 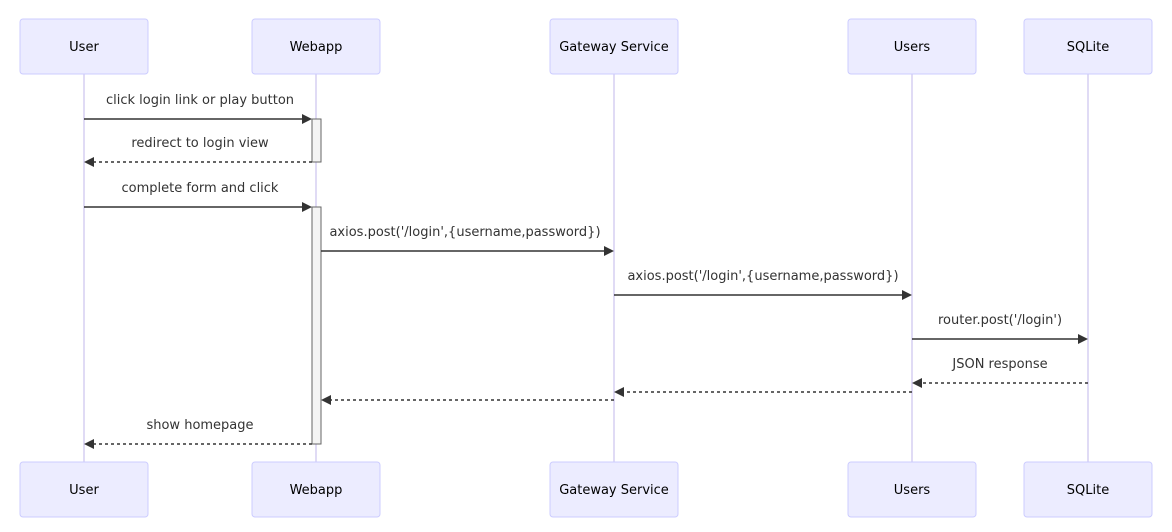 What do you see at coordinates (199, 425) in the screenshot?
I see `message-label: show homepage` at bounding box center [199, 425].